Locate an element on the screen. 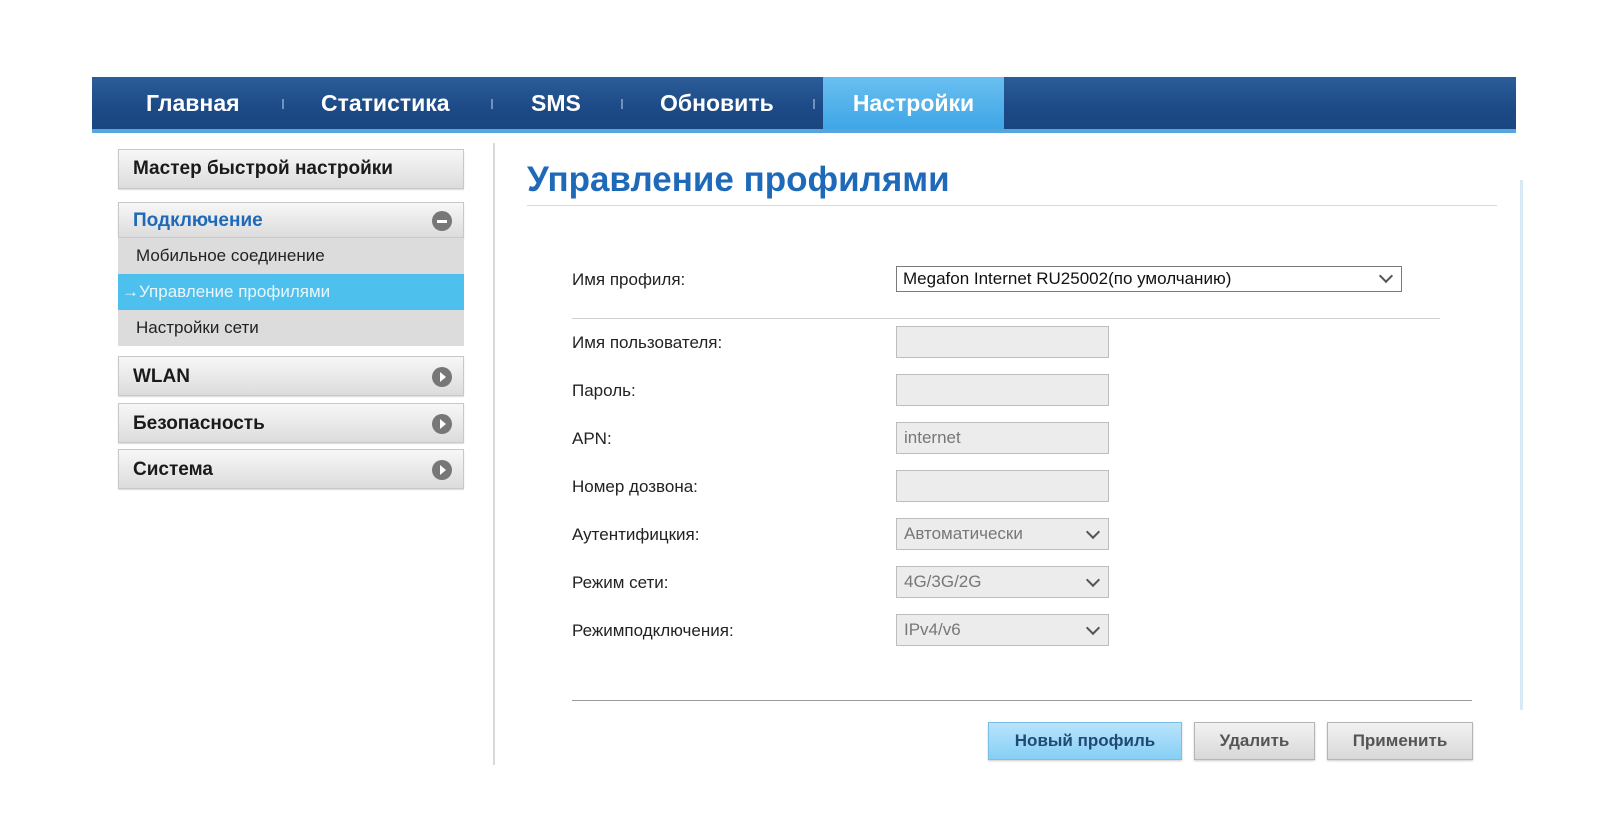 The image size is (1600, 839). profile-divider is located at coordinates (1006, 318).